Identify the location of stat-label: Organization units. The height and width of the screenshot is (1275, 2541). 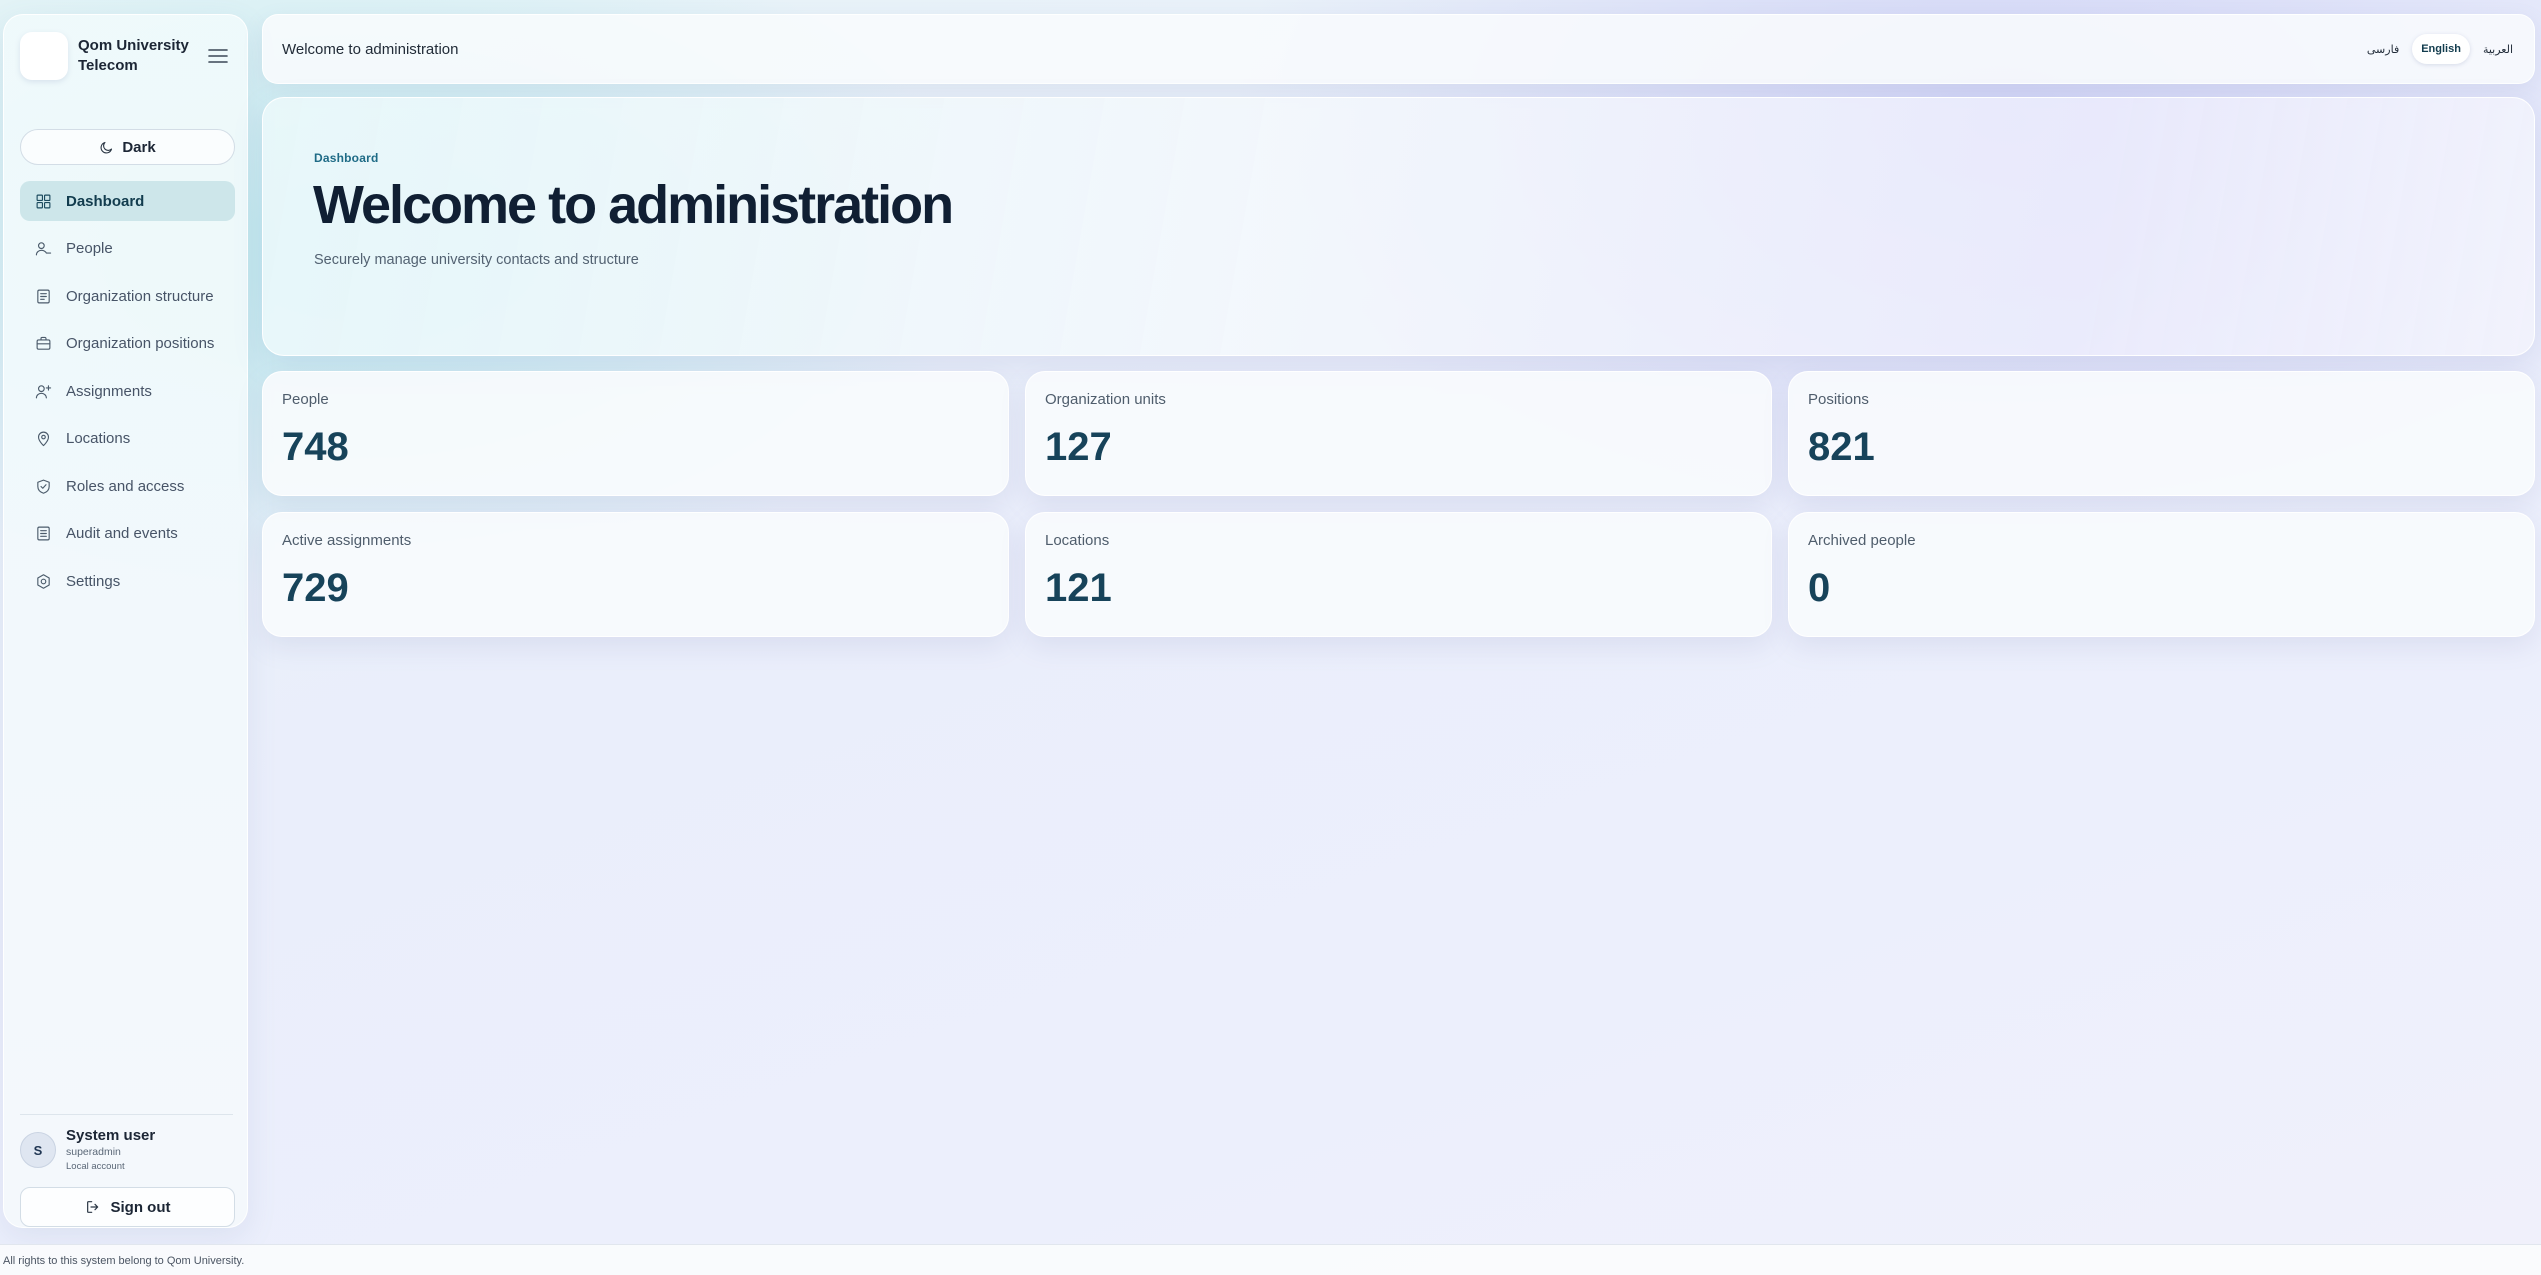
(1105, 399).